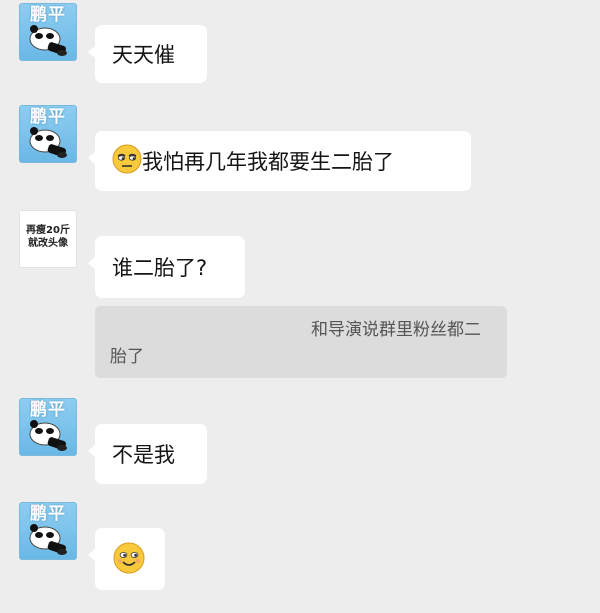 The image size is (600, 613). Describe the element at coordinates (143, 455) in the screenshot. I see `message-text: 不是我` at that location.